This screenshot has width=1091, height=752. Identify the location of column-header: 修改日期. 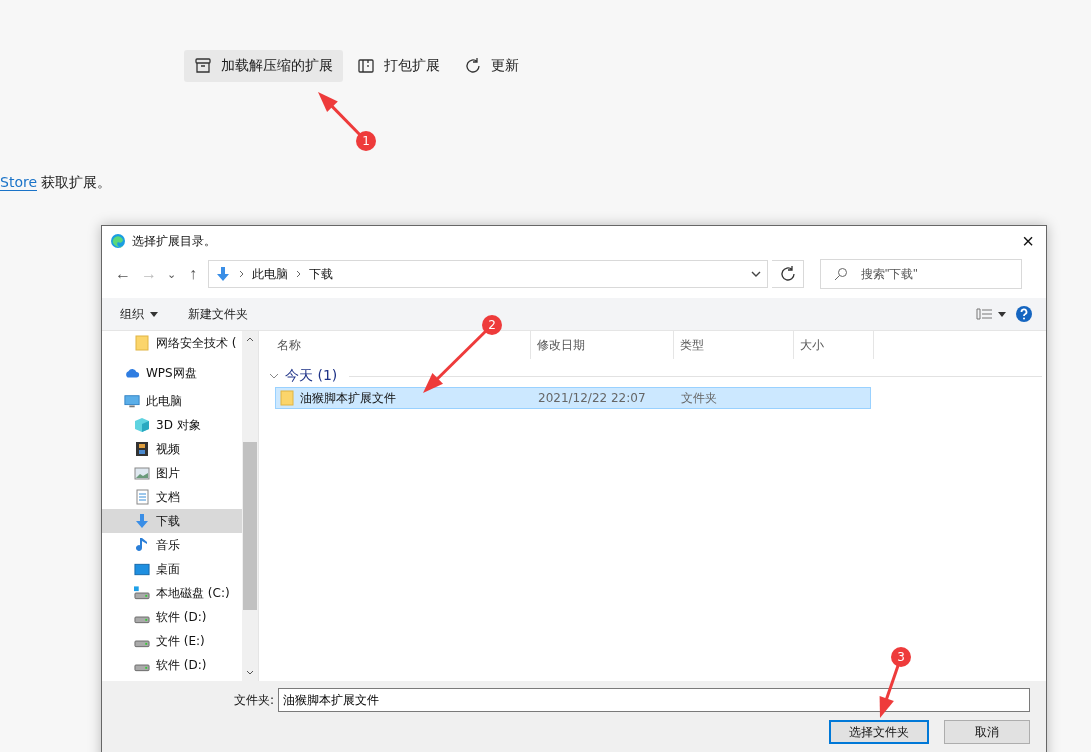
(602, 345).